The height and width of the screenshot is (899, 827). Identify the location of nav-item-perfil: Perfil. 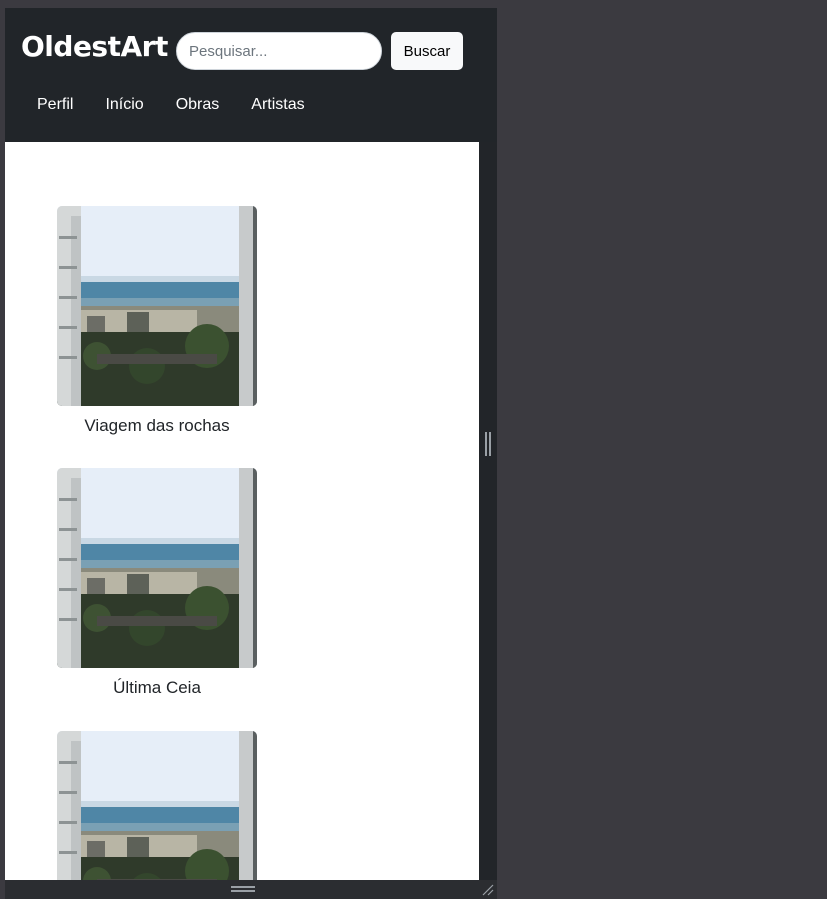
(55, 105).